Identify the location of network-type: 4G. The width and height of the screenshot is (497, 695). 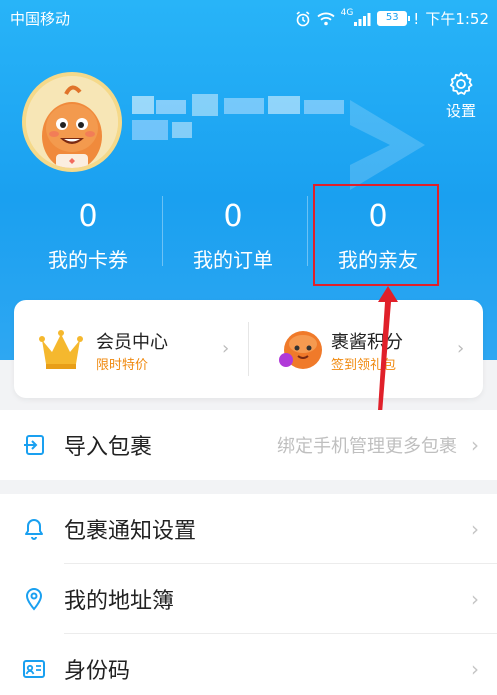
(347, 12).